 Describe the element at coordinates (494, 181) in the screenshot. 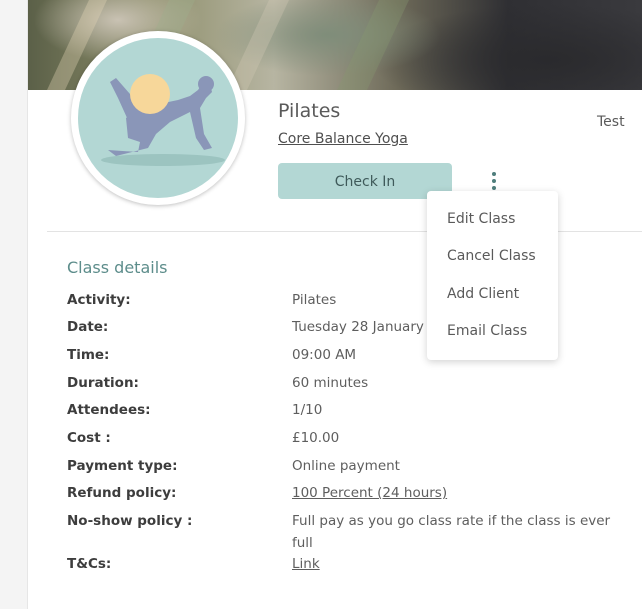

I see `more-options-icon` at that location.